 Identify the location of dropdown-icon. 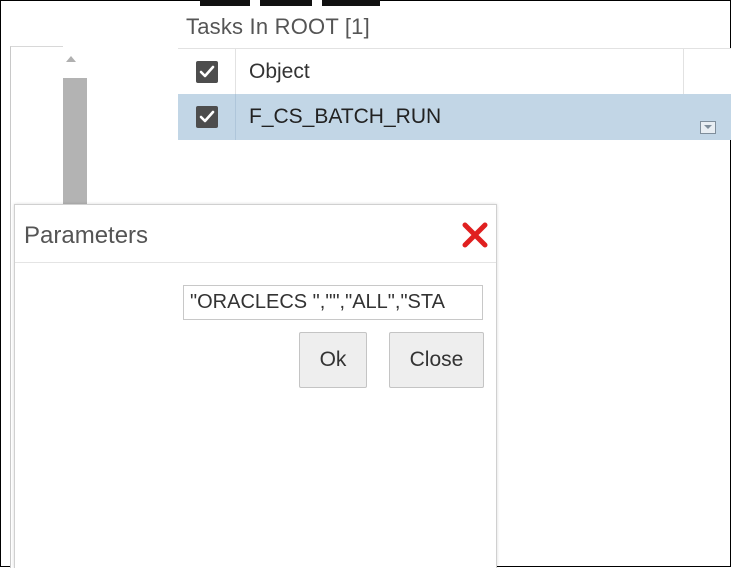
(707, 127).